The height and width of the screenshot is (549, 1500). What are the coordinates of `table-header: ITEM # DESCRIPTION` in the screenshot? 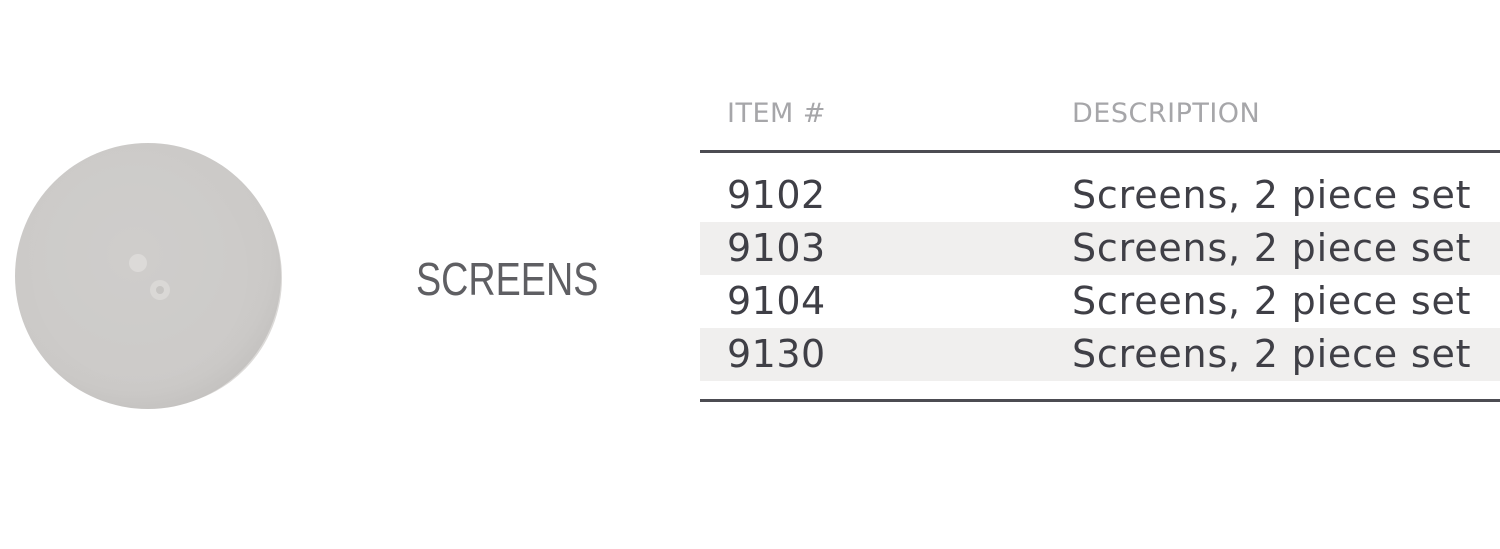 It's located at (1100, 124).